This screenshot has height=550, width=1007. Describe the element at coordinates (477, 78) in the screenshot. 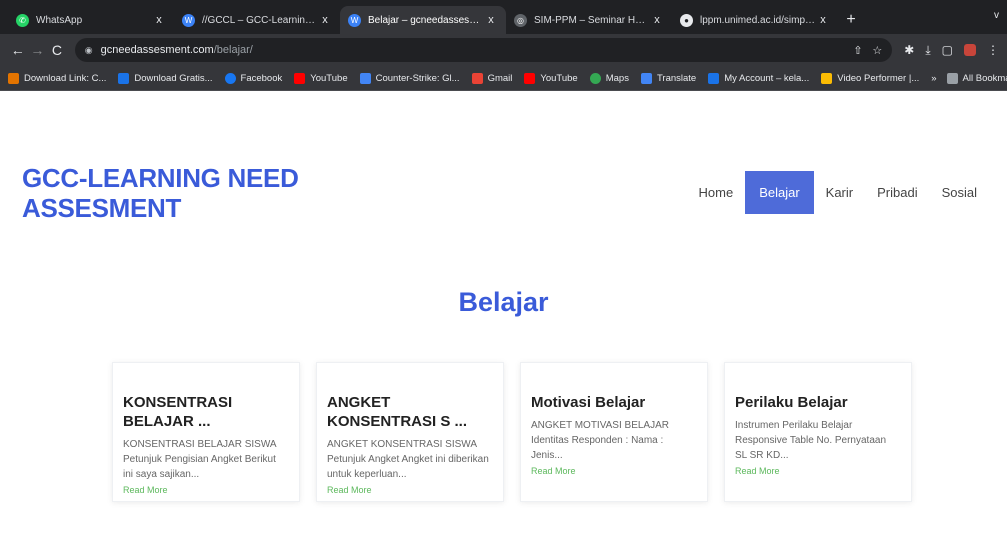

I see `gmail-icon` at that location.